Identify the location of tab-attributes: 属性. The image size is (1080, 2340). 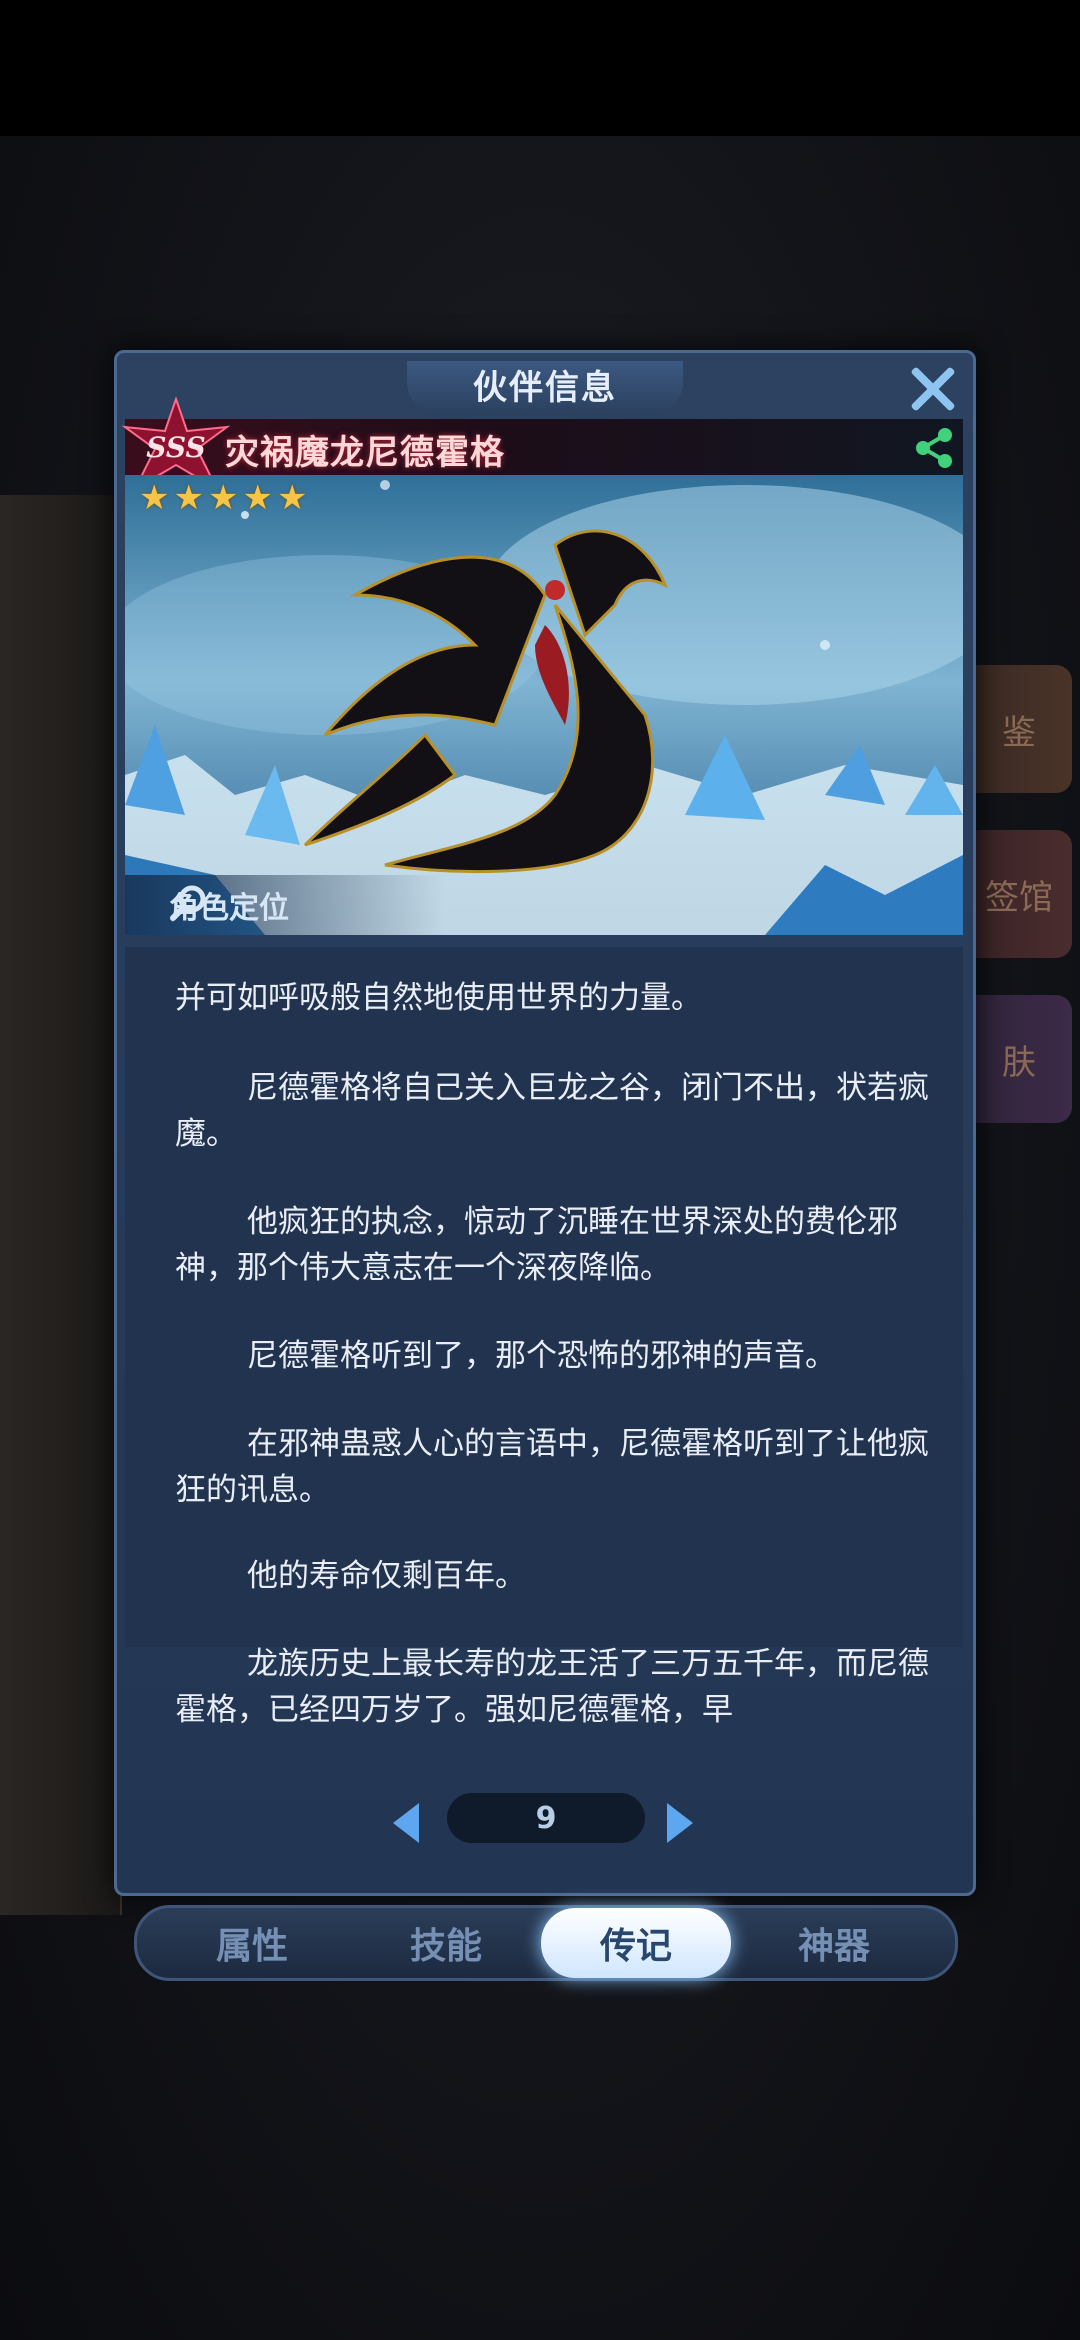
(252, 1943).